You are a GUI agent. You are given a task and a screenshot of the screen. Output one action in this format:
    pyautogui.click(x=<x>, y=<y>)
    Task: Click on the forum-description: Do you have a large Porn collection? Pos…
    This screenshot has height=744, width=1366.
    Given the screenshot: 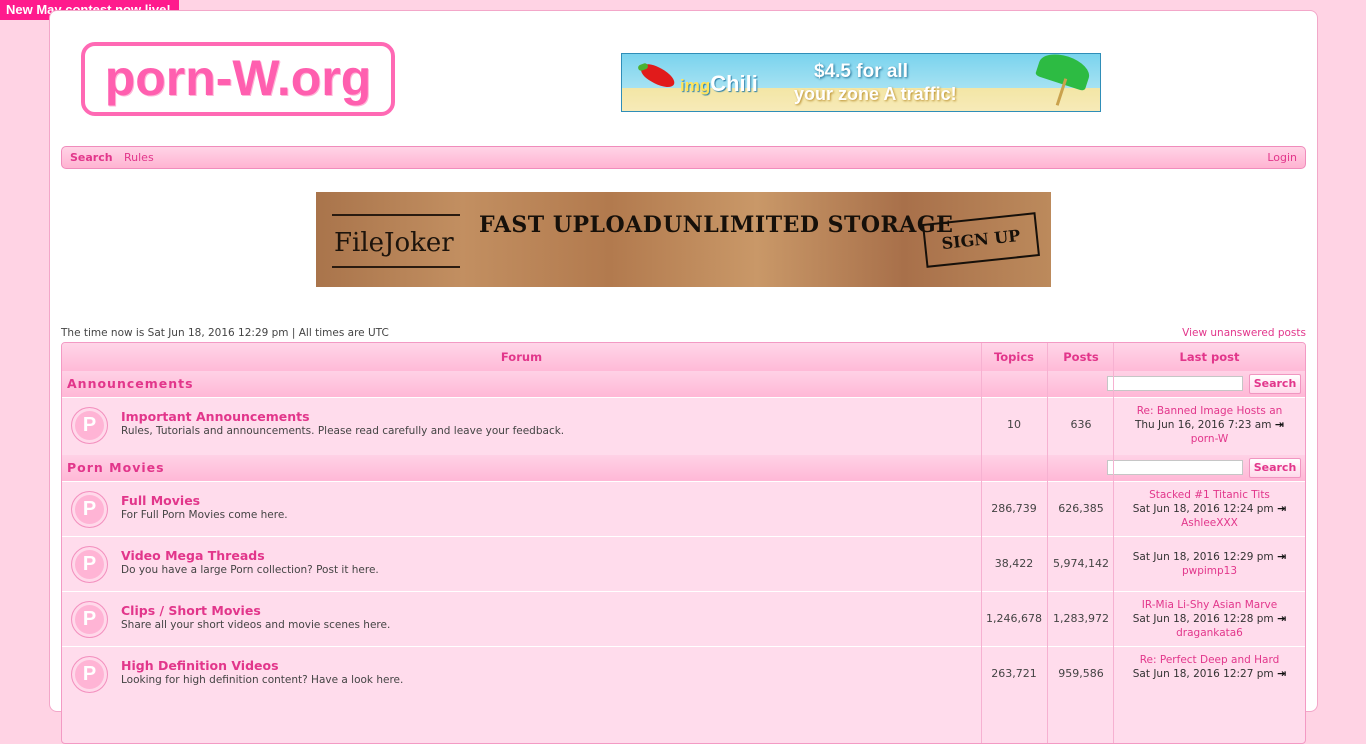 What is the action you would take?
    pyautogui.click(x=250, y=570)
    